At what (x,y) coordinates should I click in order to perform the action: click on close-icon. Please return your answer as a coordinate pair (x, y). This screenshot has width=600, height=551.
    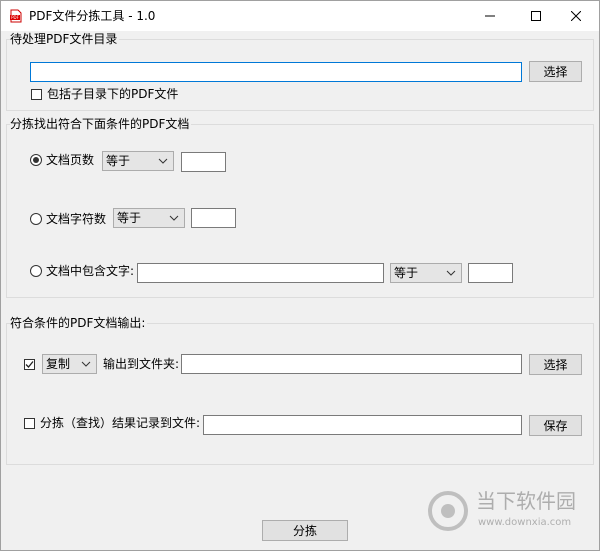
    Looking at the image, I should click on (576, 16).